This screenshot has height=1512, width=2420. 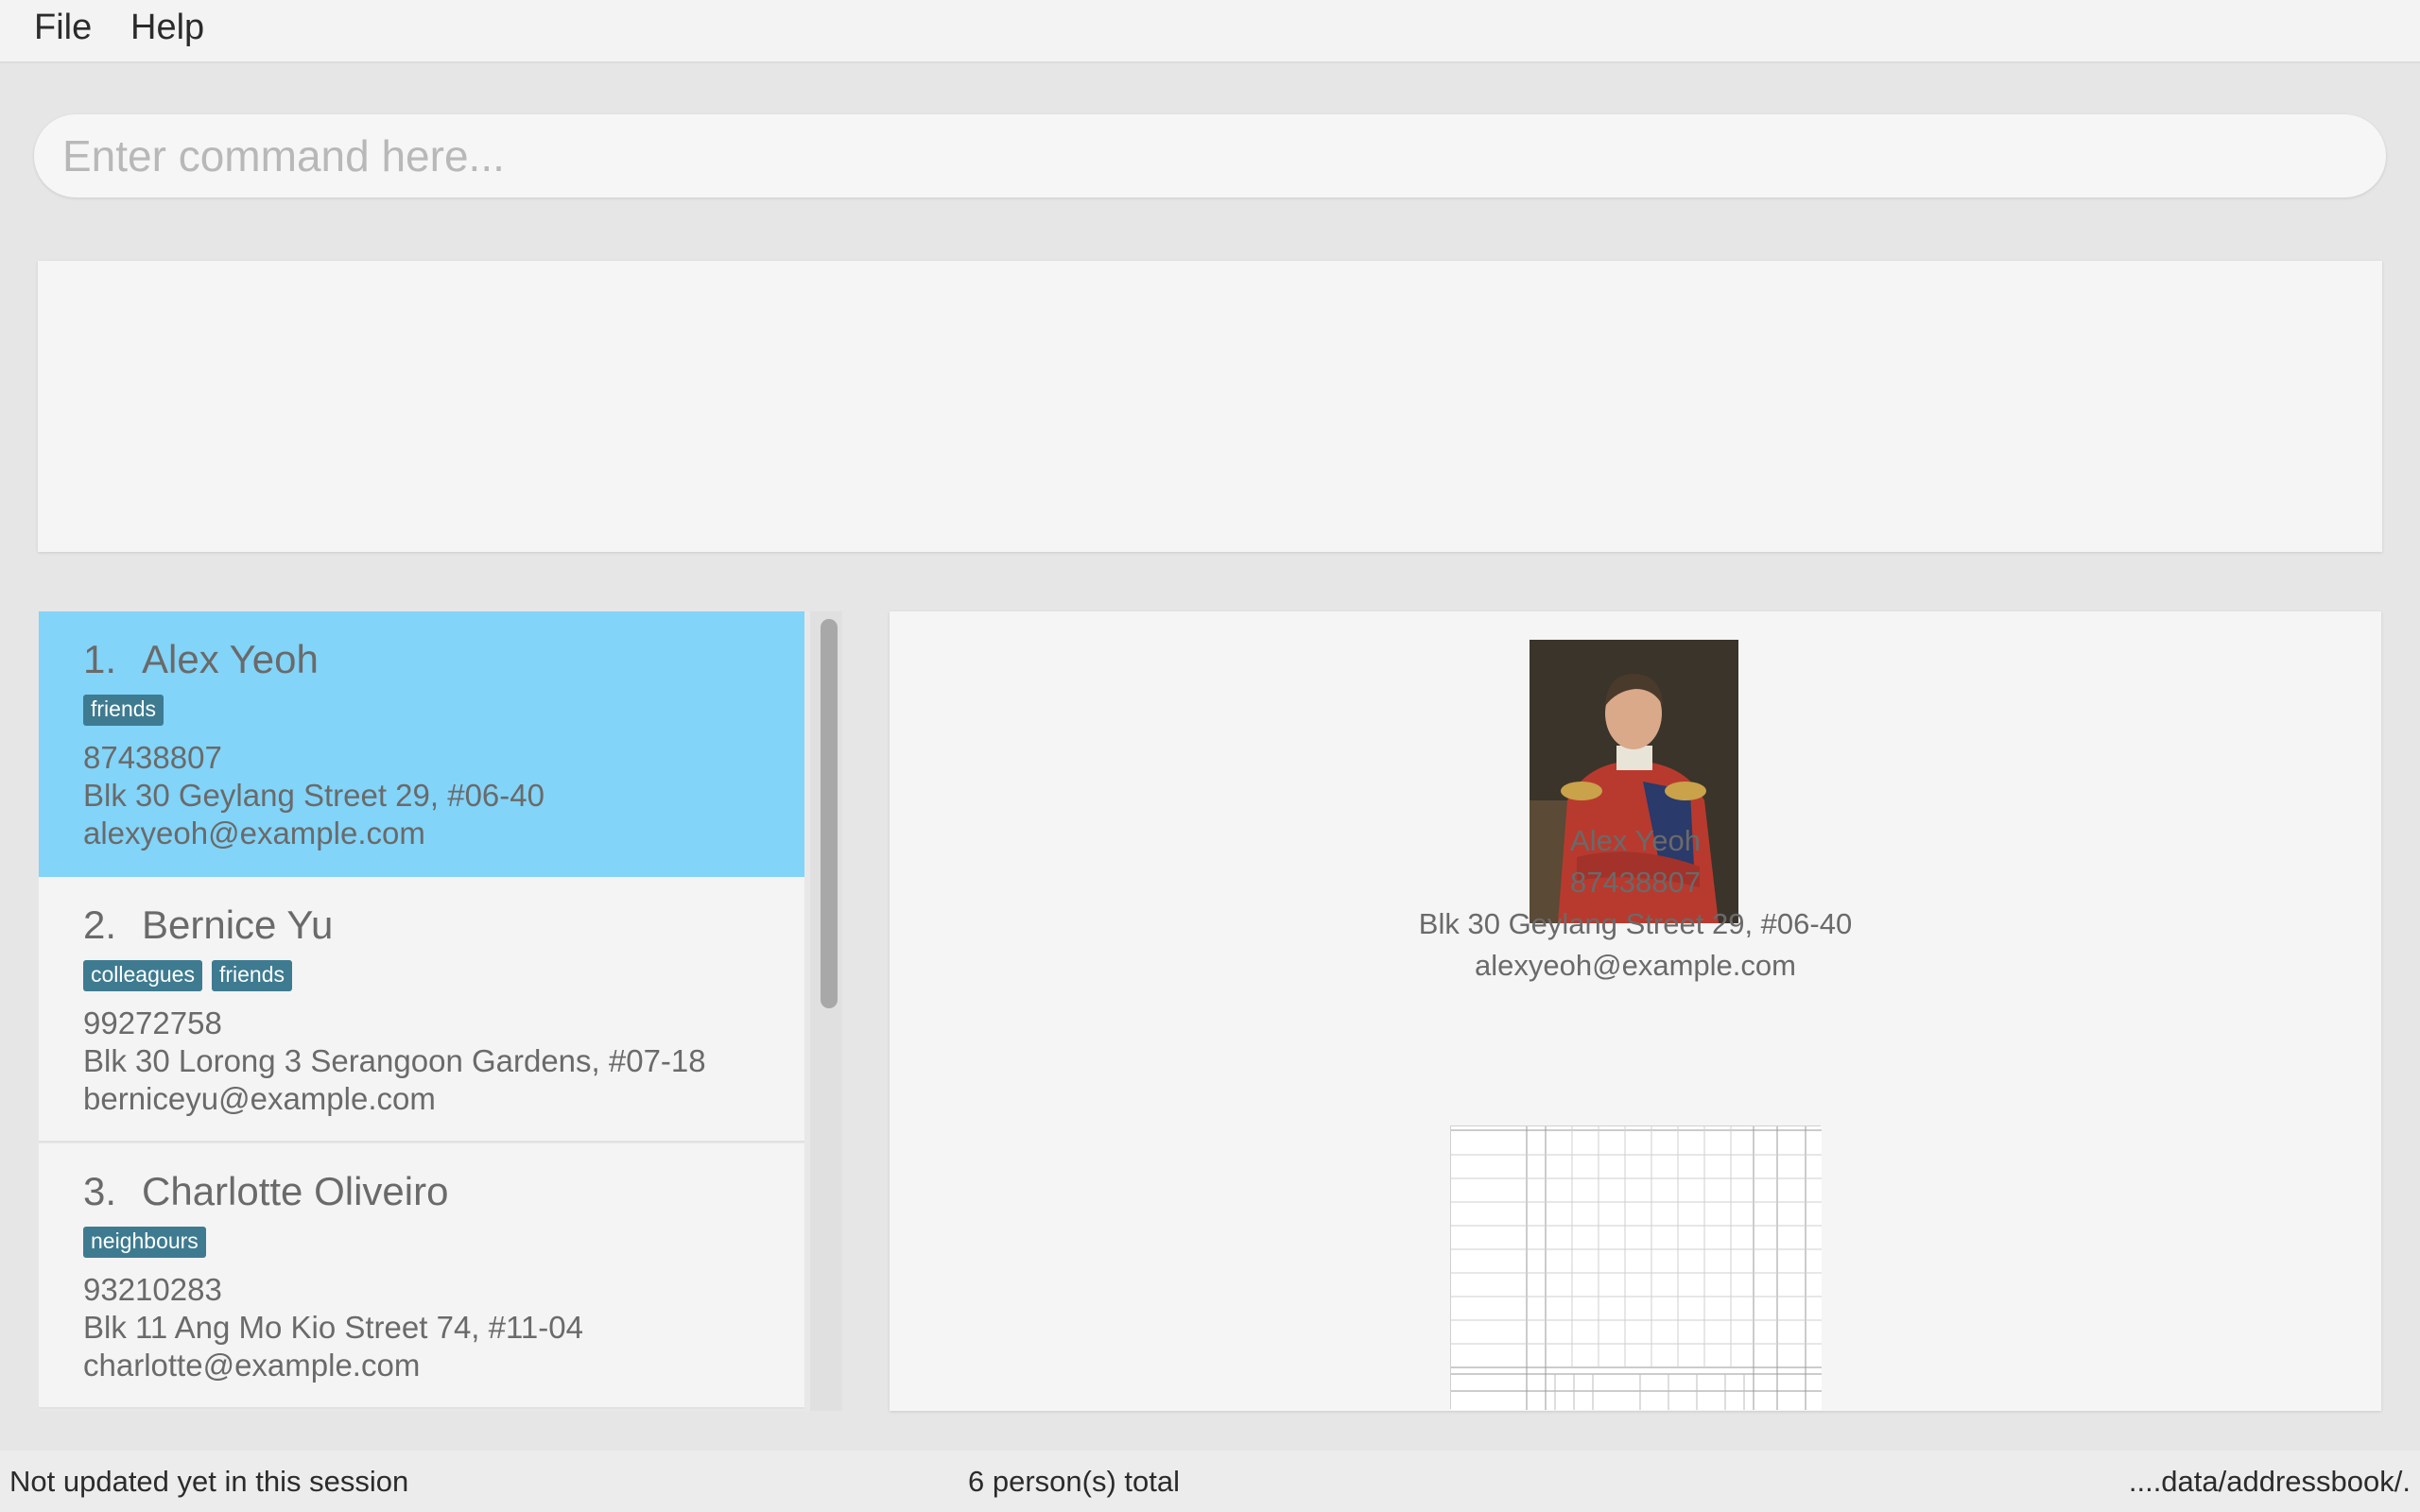 I want to click on person-count: 6 person(s) total, so click(x=1074, y=1481).